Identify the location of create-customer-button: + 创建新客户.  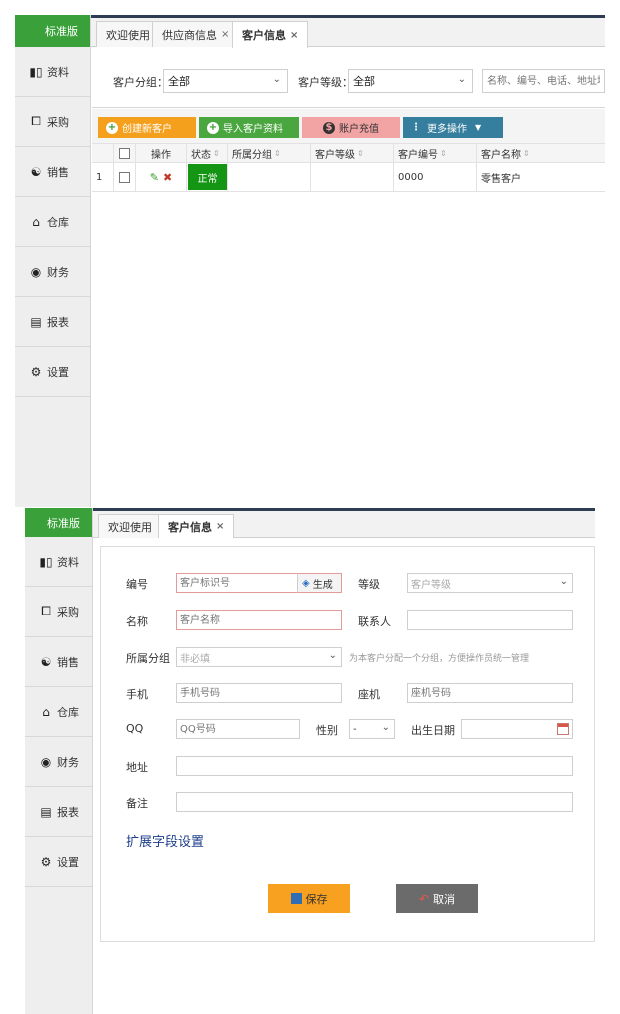
(147, 127).